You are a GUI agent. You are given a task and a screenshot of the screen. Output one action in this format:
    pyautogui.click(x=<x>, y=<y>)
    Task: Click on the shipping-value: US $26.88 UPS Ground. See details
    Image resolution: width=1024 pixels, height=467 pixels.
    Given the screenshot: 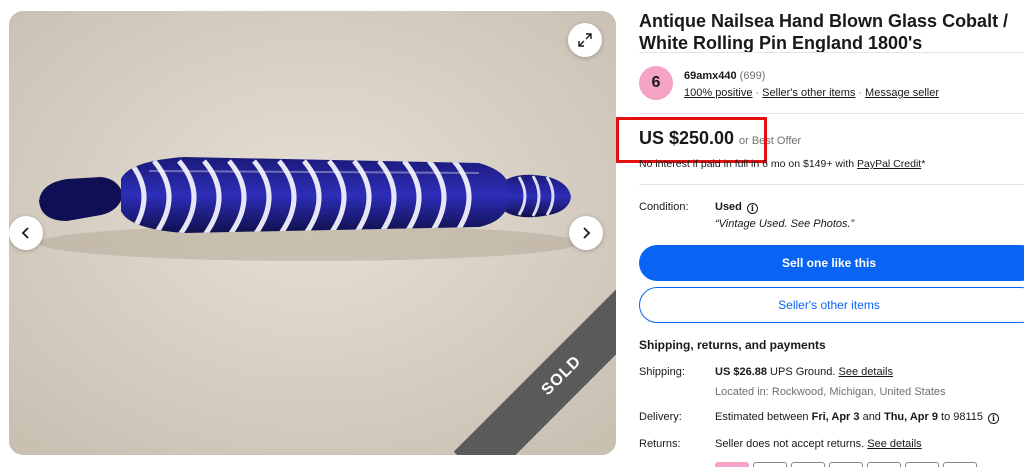 What is the action you would take?
    pyautogui.click(x=804, y=372)
    